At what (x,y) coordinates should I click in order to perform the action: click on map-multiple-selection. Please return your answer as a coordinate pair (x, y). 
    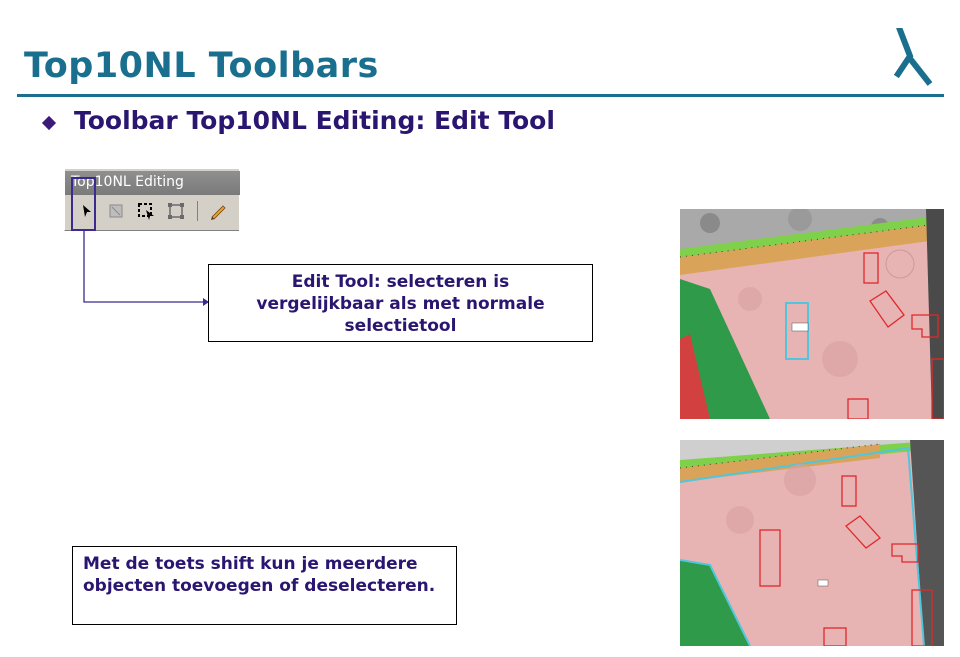
    Looking at the image, I should click on (812, 543).